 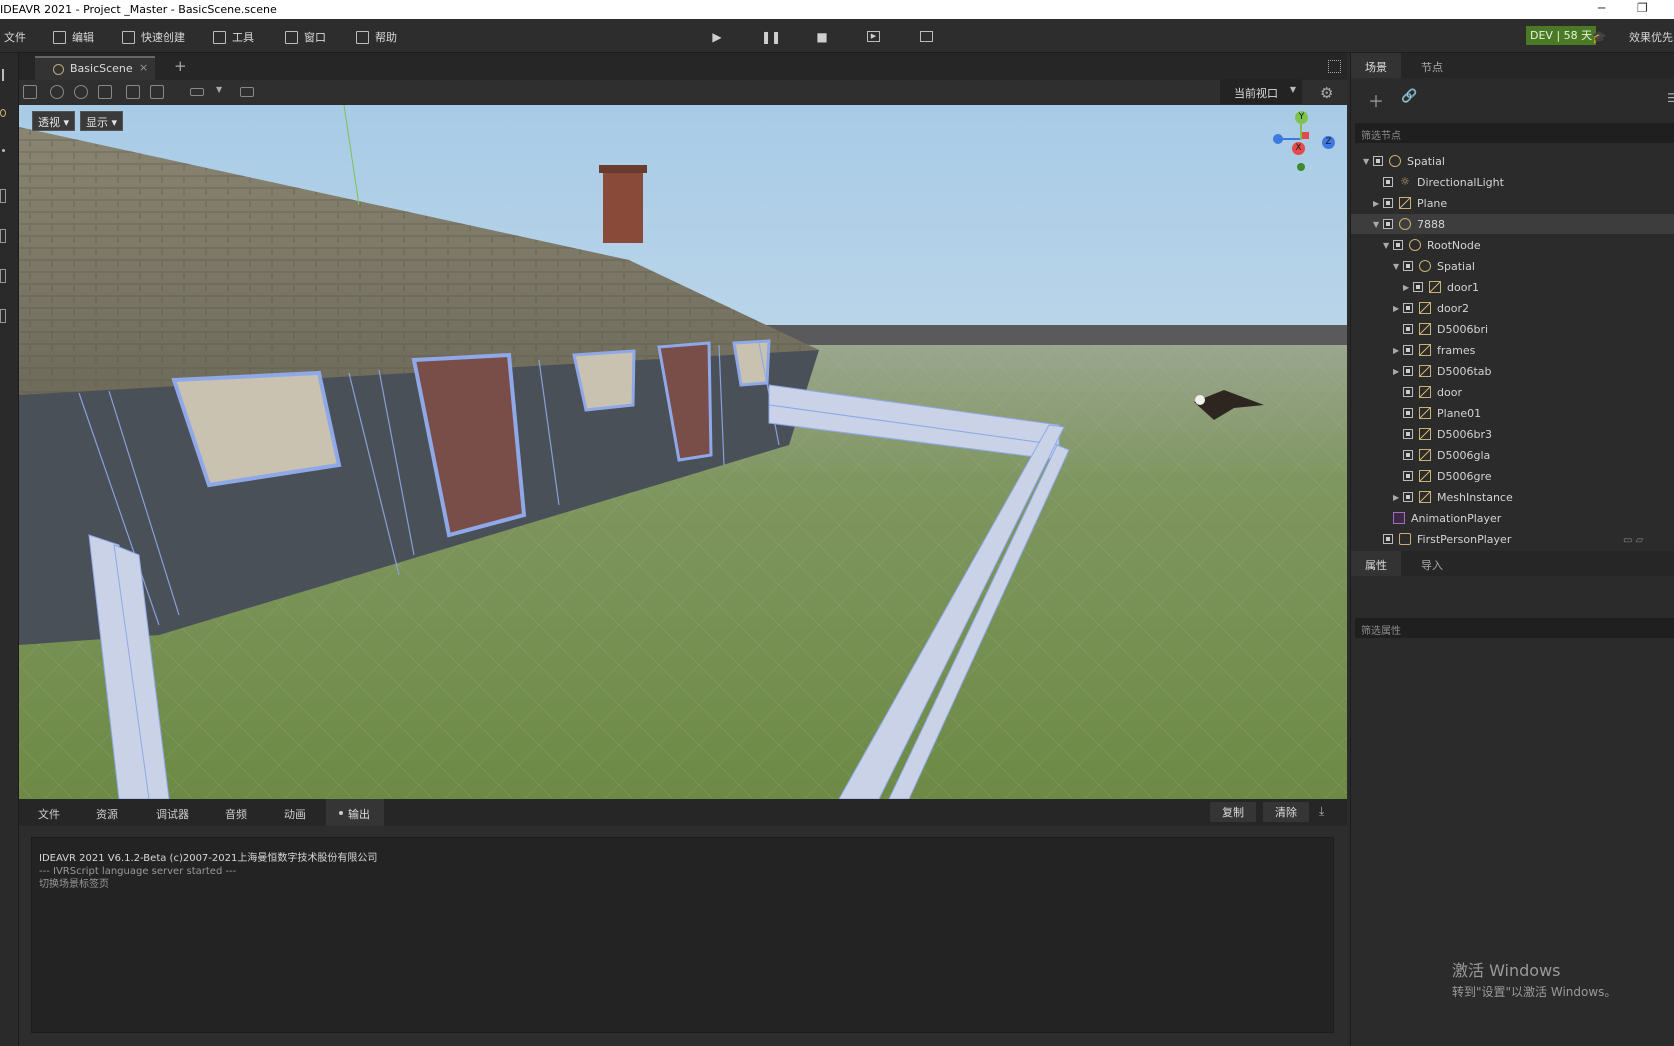 What do you see at coordinates (133, 92) in the screenshot?
I see `local-space-icon` at bounding box center [133, 92].